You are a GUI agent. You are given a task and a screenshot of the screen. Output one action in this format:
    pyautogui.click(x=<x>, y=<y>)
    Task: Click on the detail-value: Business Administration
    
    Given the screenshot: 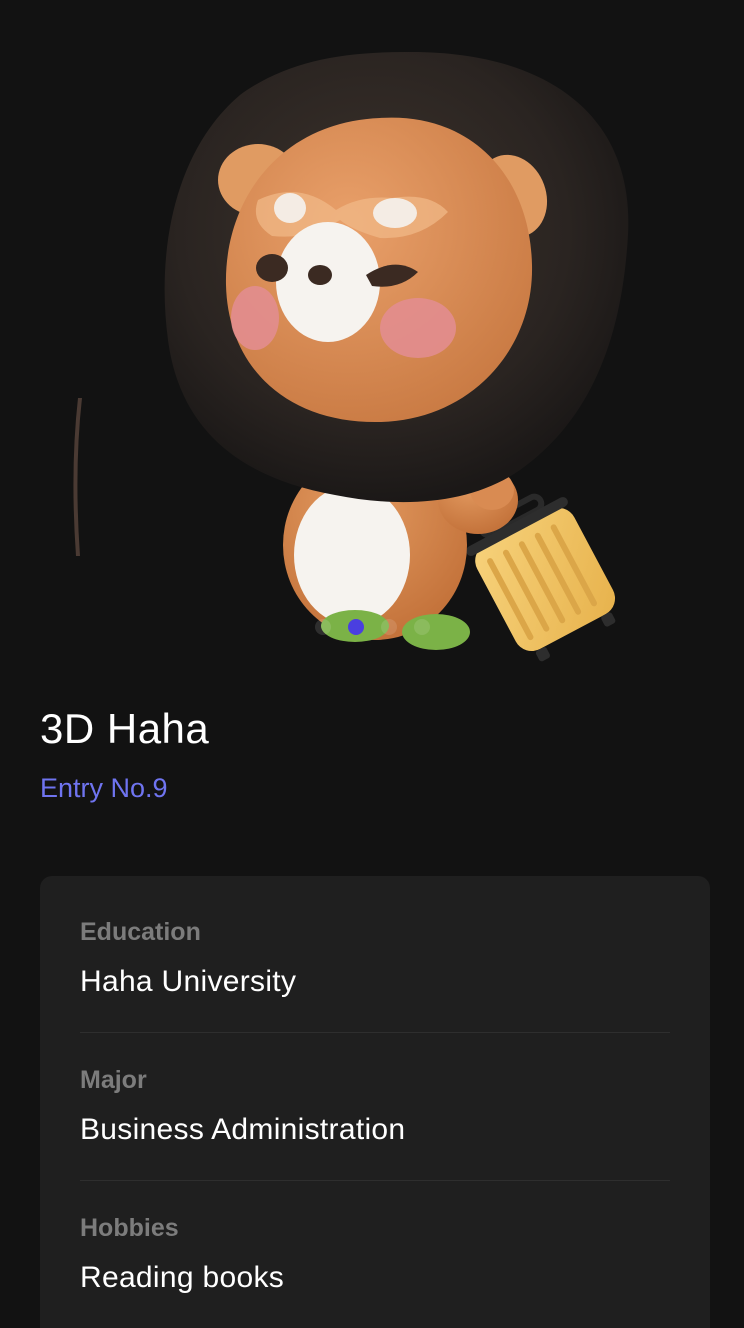 What is the action you would take?
    pyautogui.click(x=243, y=1129)
    